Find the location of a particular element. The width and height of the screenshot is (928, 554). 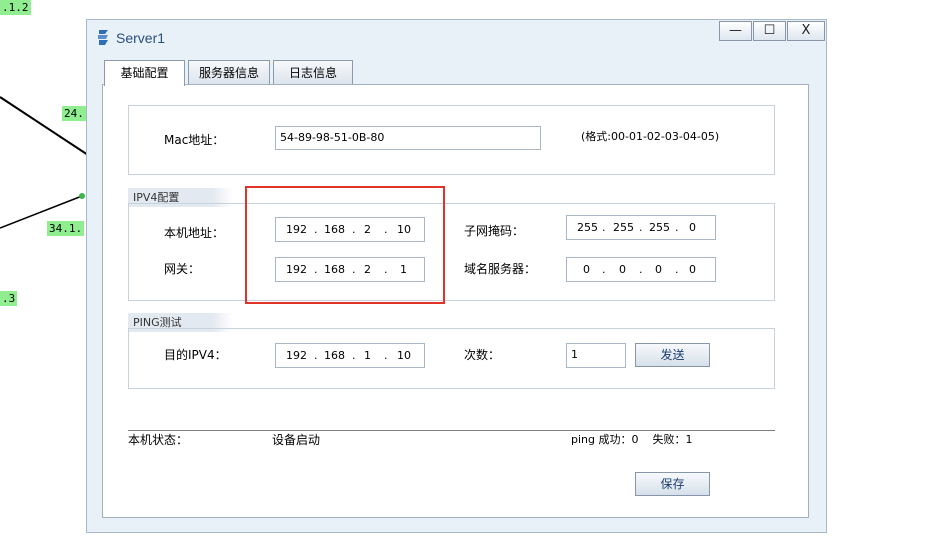

close-button: X is located at coordinates (806, 31).